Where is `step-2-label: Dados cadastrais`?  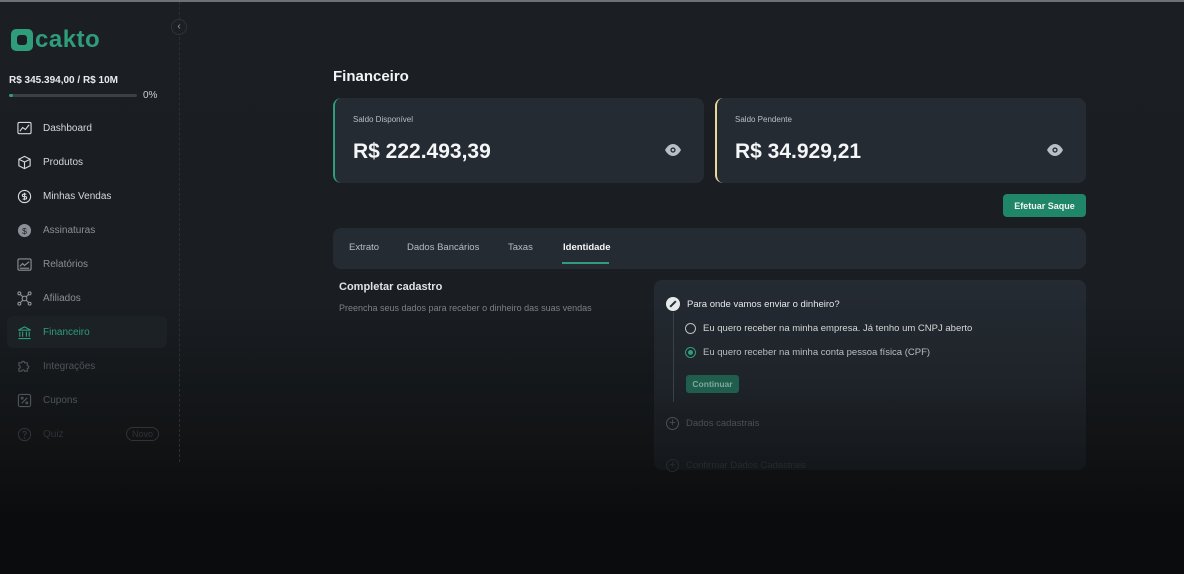
step-2-label: Dados cadastrais is located at coordinates (723, 423).